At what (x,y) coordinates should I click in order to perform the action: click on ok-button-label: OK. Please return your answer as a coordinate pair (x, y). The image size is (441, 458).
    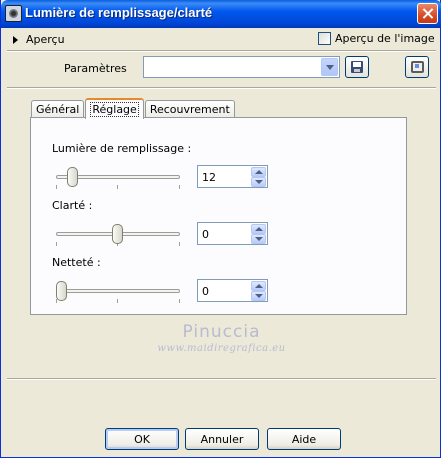
    Looking at the image, I should click on (142, 439).